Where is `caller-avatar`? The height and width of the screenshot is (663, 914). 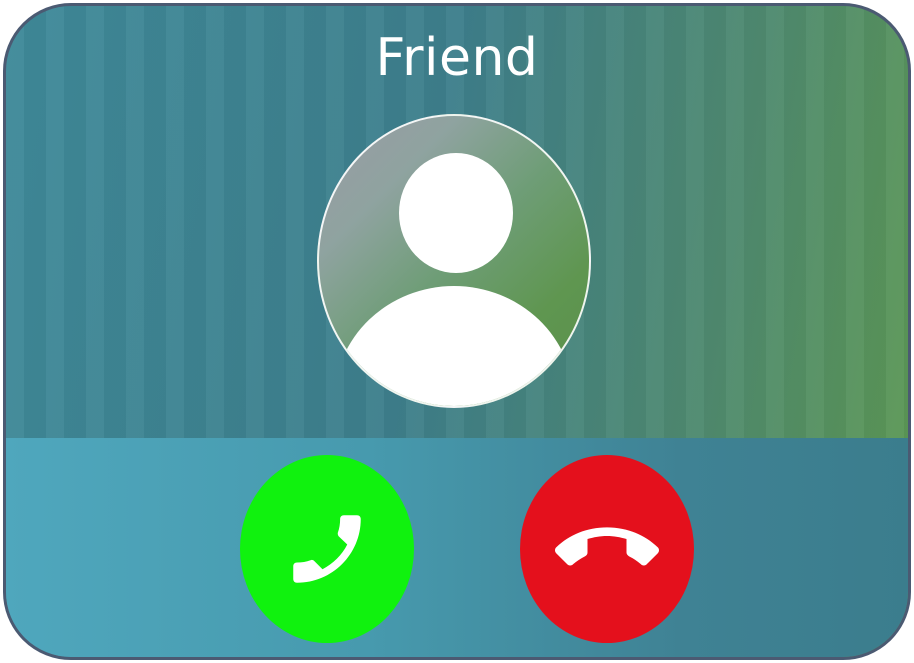
caller-avatar is located at coordinates (454, 261).